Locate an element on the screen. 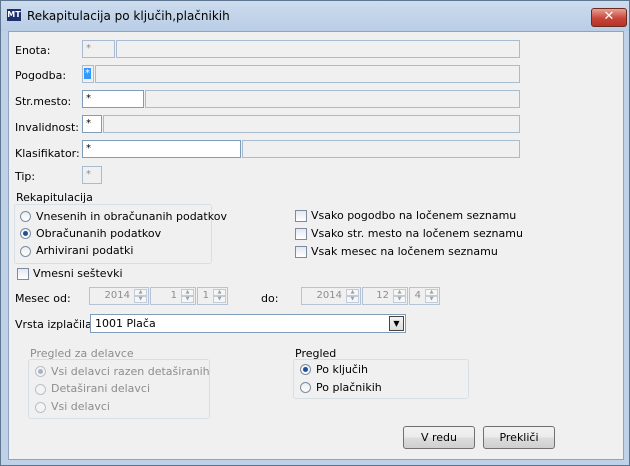 The width and height of the screenshot is (630, 466). klasifikator-code-field: * is located at coordinates (161, 149).